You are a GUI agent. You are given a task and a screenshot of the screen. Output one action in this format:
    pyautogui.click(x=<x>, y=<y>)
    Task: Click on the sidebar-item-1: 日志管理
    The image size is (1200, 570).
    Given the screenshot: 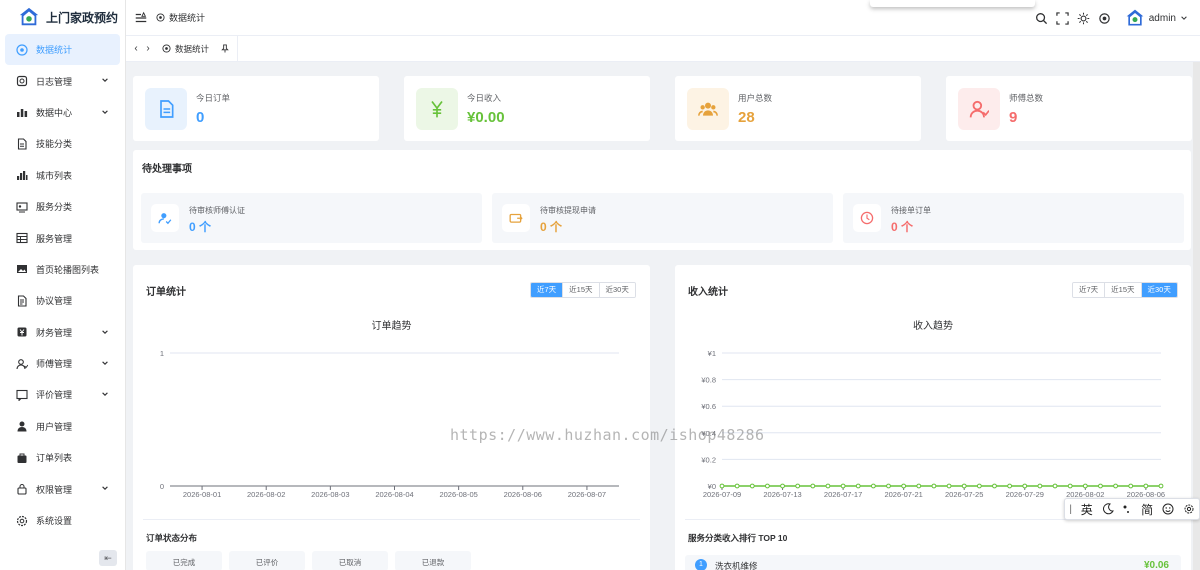 What is the action you would take?
    pyautogui.click(x=62, y=80)
    